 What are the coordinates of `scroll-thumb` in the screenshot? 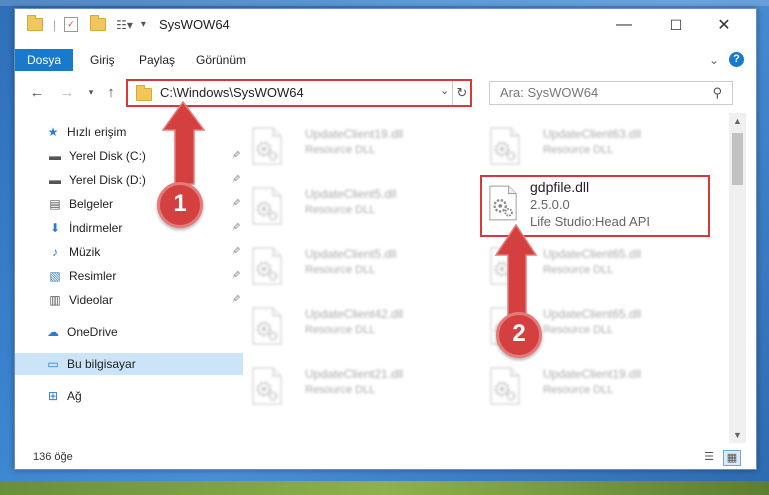 It's located at (737, 159).